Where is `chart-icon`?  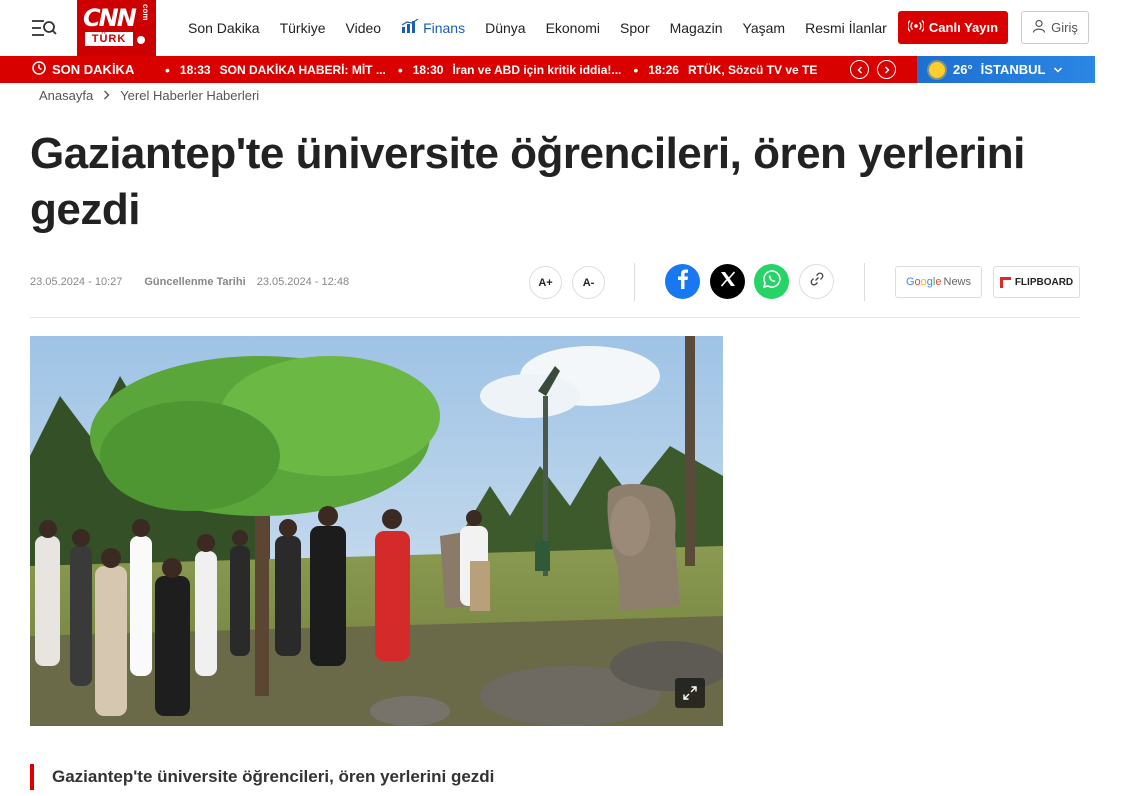 chart-icon is located at coordinates (410, 28).